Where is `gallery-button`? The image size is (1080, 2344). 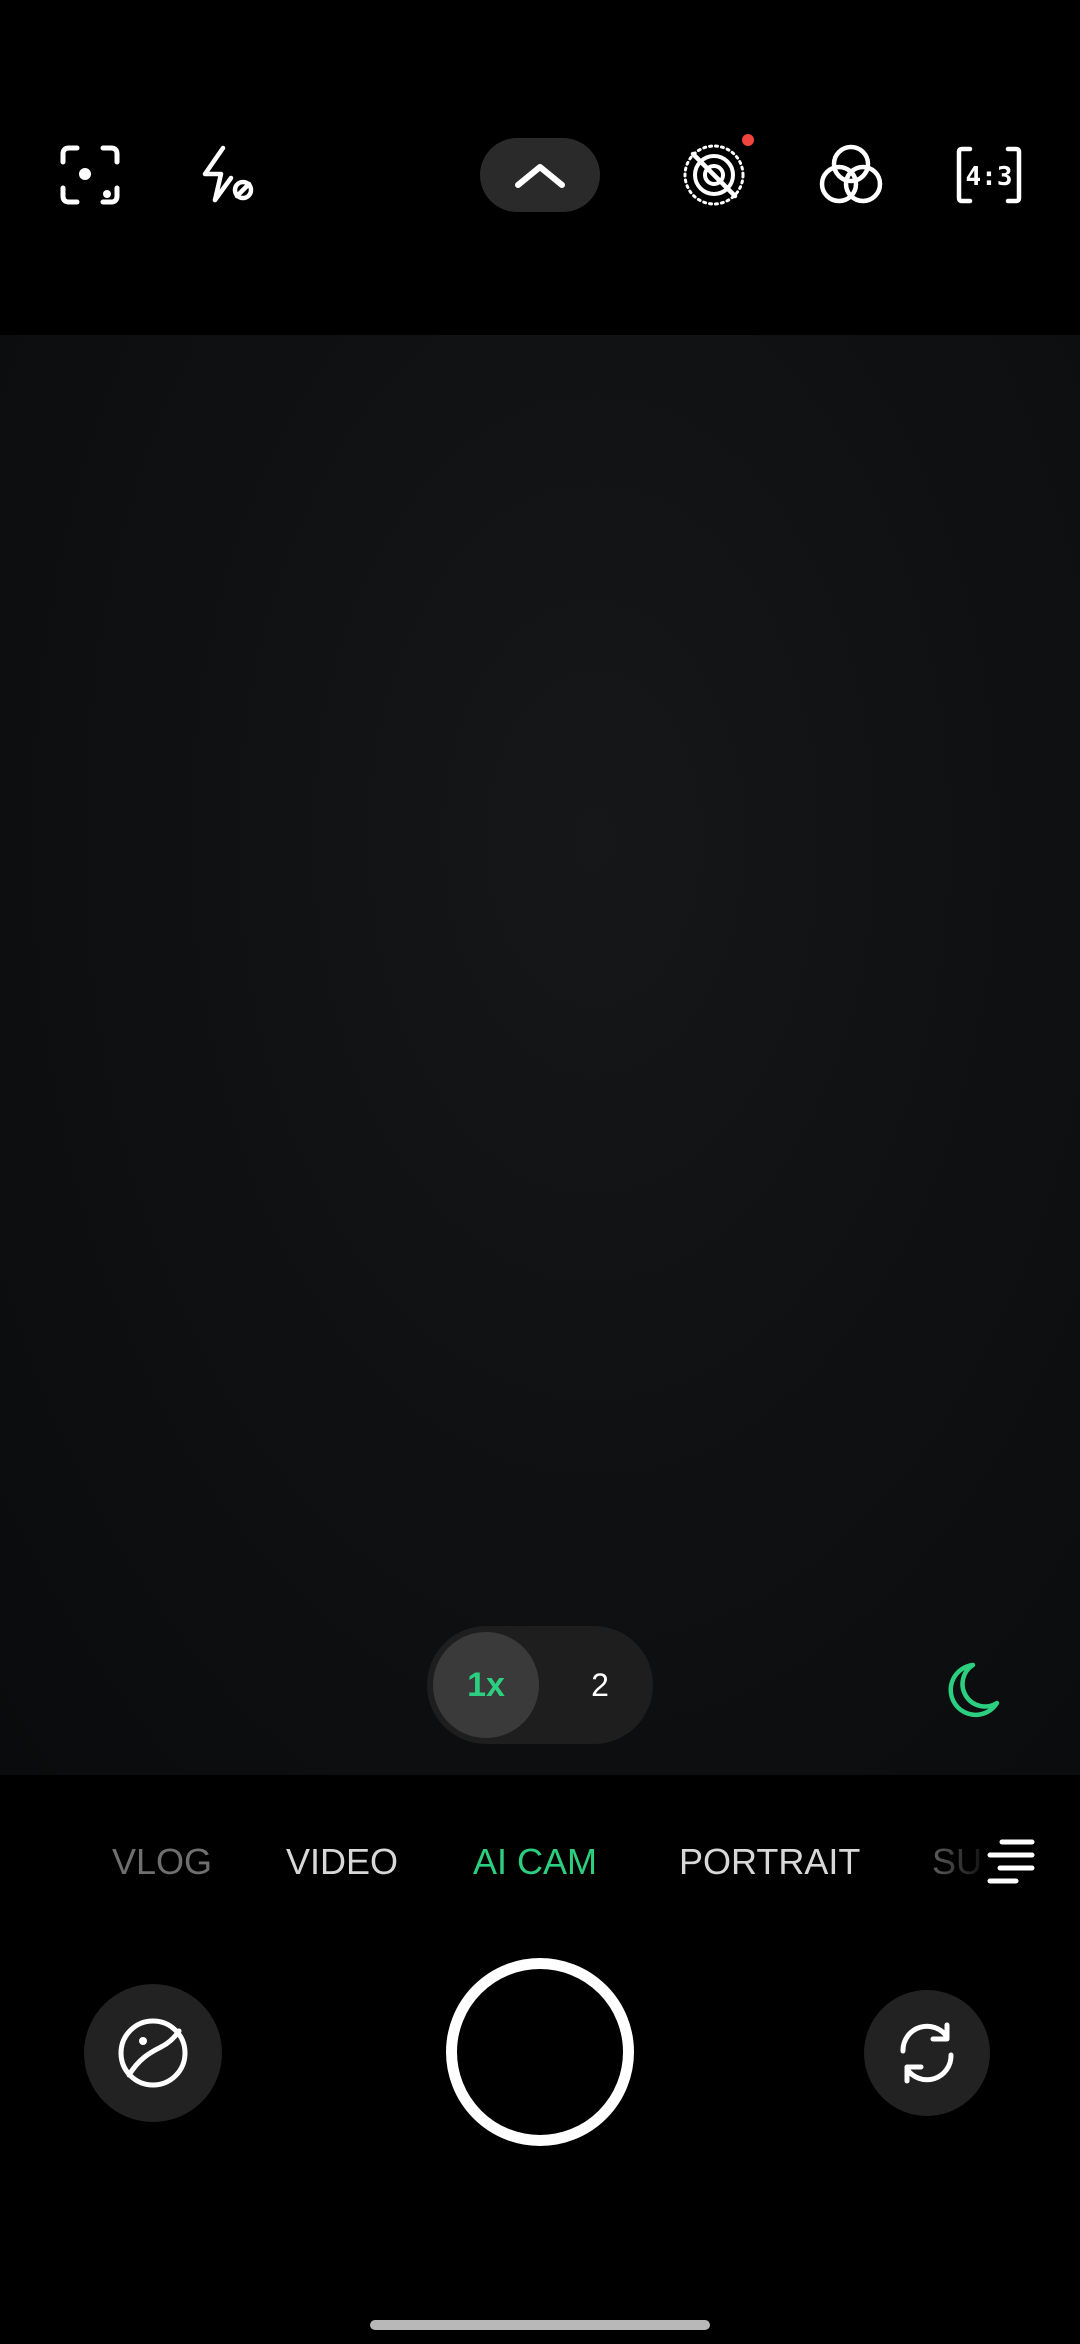
gallery-button is located at coordinates (153, 2053).